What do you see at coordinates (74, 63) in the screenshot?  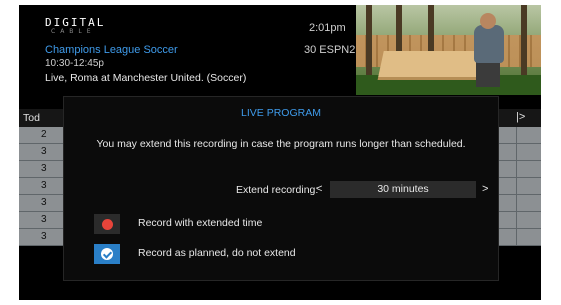 I see `program-time: 10:30-12:45p` at bounding box center [74, 63].